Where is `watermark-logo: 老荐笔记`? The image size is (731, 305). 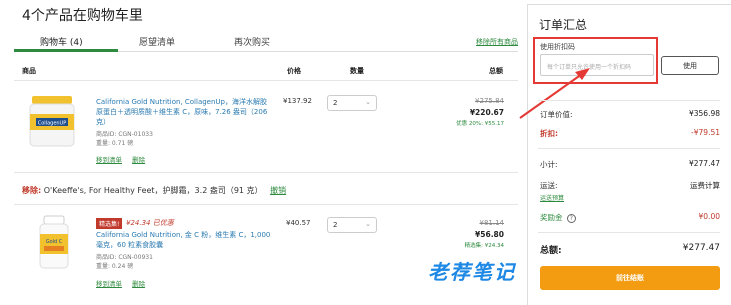 watermark-logo: 老荐笔记 is located at coordinates (472, 272).